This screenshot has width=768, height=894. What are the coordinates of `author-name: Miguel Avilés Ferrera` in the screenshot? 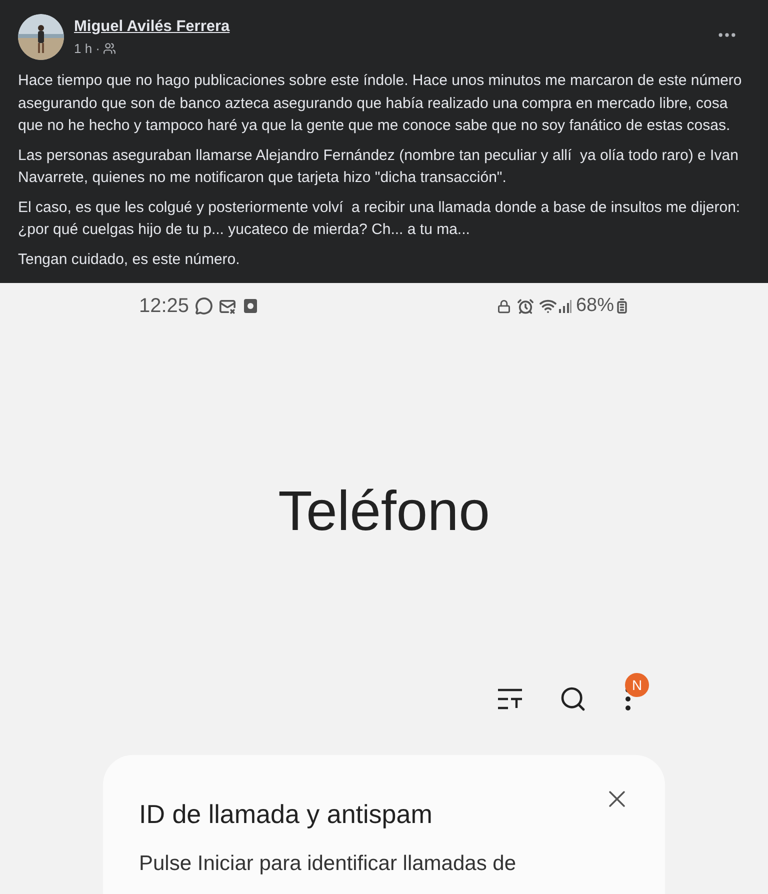 It's located at (152, 27).